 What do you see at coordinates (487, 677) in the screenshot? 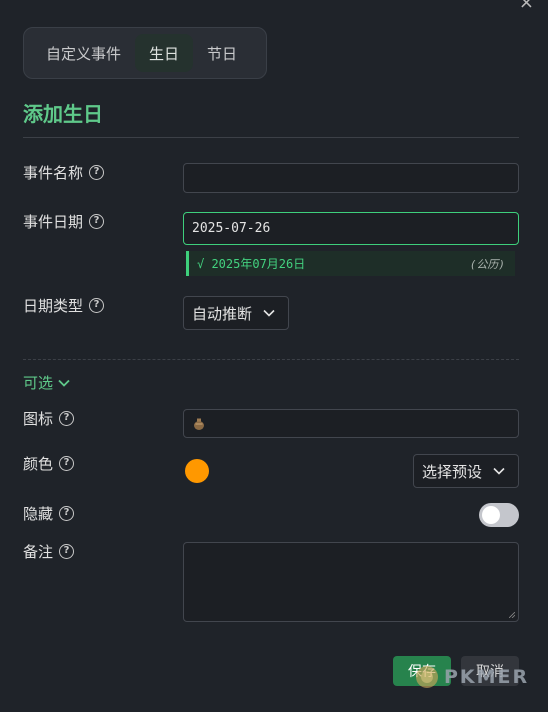
I see `watermark-text: PKMER` at bounding box center [487, 677].